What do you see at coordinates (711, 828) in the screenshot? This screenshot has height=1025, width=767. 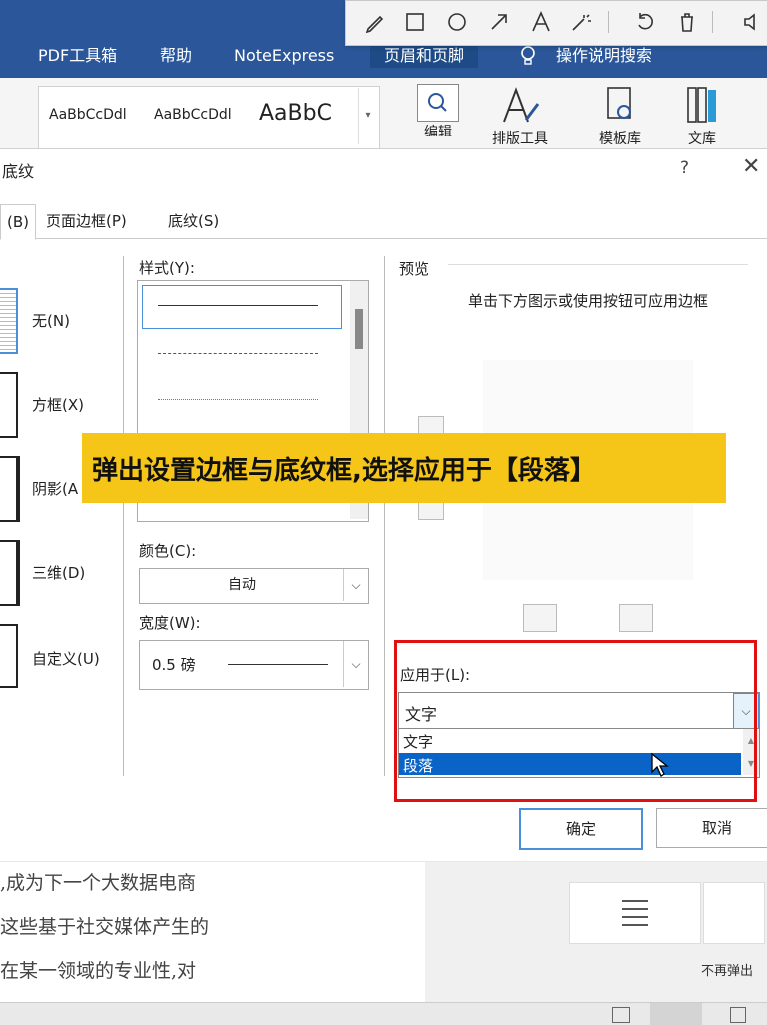 I see `cancel-button: 取消` at bounding box center [711, 828].